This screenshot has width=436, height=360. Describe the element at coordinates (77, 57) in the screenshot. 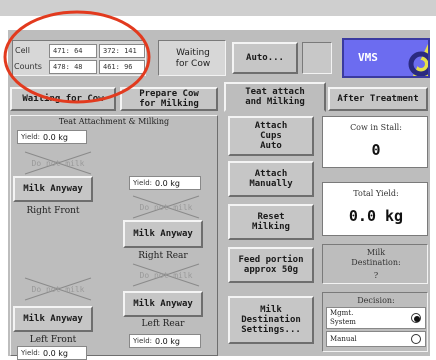

I see `annotation-circle` at that location.